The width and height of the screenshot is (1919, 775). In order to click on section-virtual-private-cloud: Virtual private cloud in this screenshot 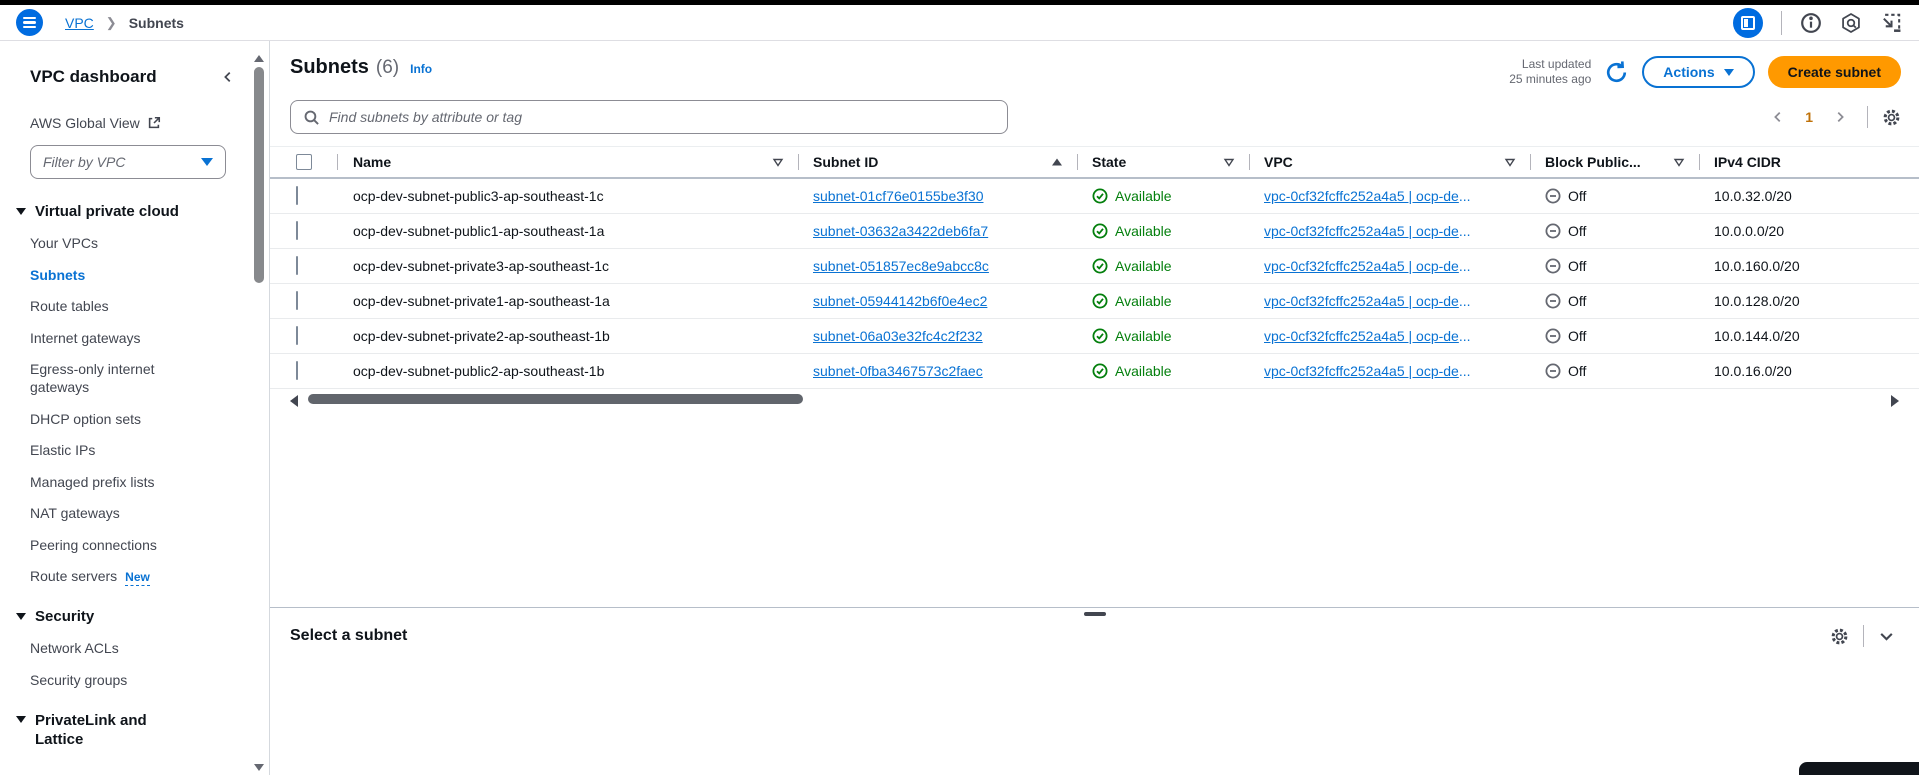, I will do `click(125, 211)`.